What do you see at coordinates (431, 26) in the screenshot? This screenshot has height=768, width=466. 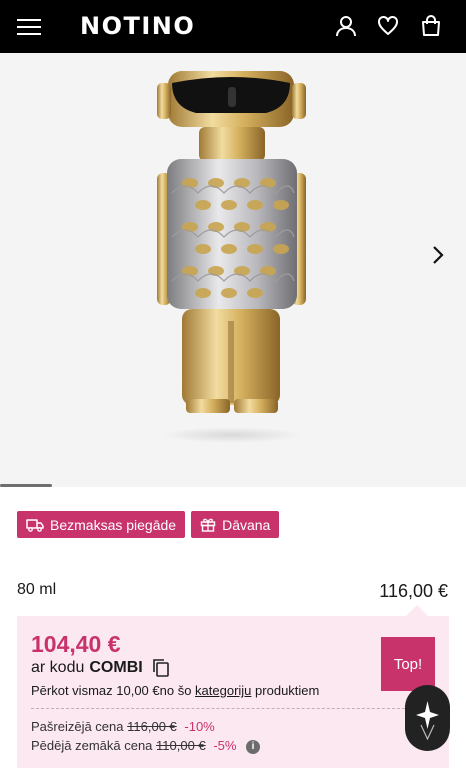 I see `bag-icon` at bounding box center [431, 26].